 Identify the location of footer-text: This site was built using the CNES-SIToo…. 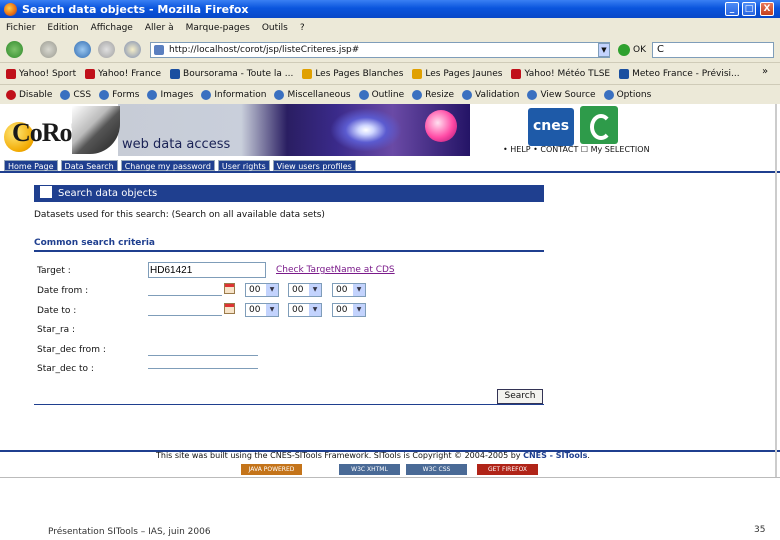
(373, 455).